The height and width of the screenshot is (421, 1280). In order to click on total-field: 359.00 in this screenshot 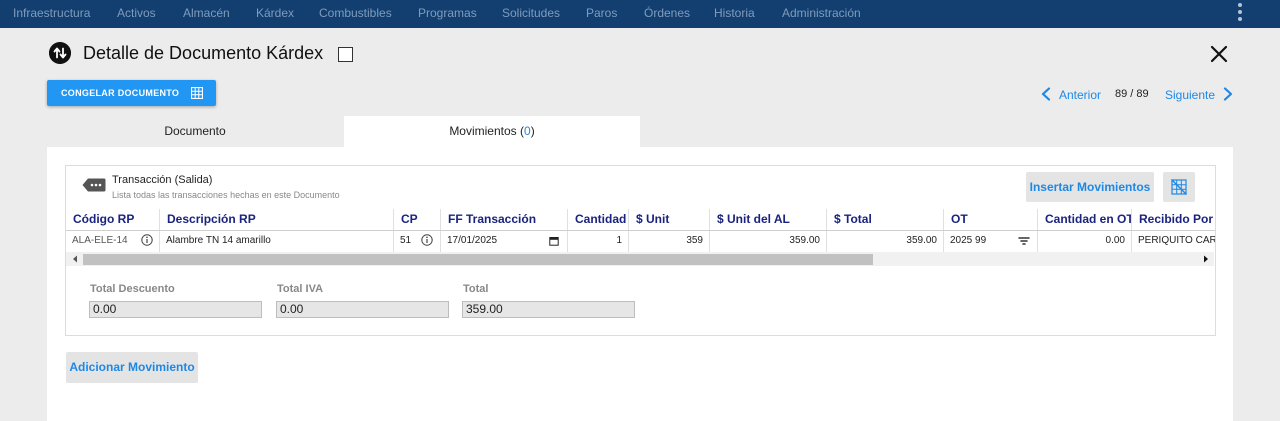, I will do `click(548, 309)`.